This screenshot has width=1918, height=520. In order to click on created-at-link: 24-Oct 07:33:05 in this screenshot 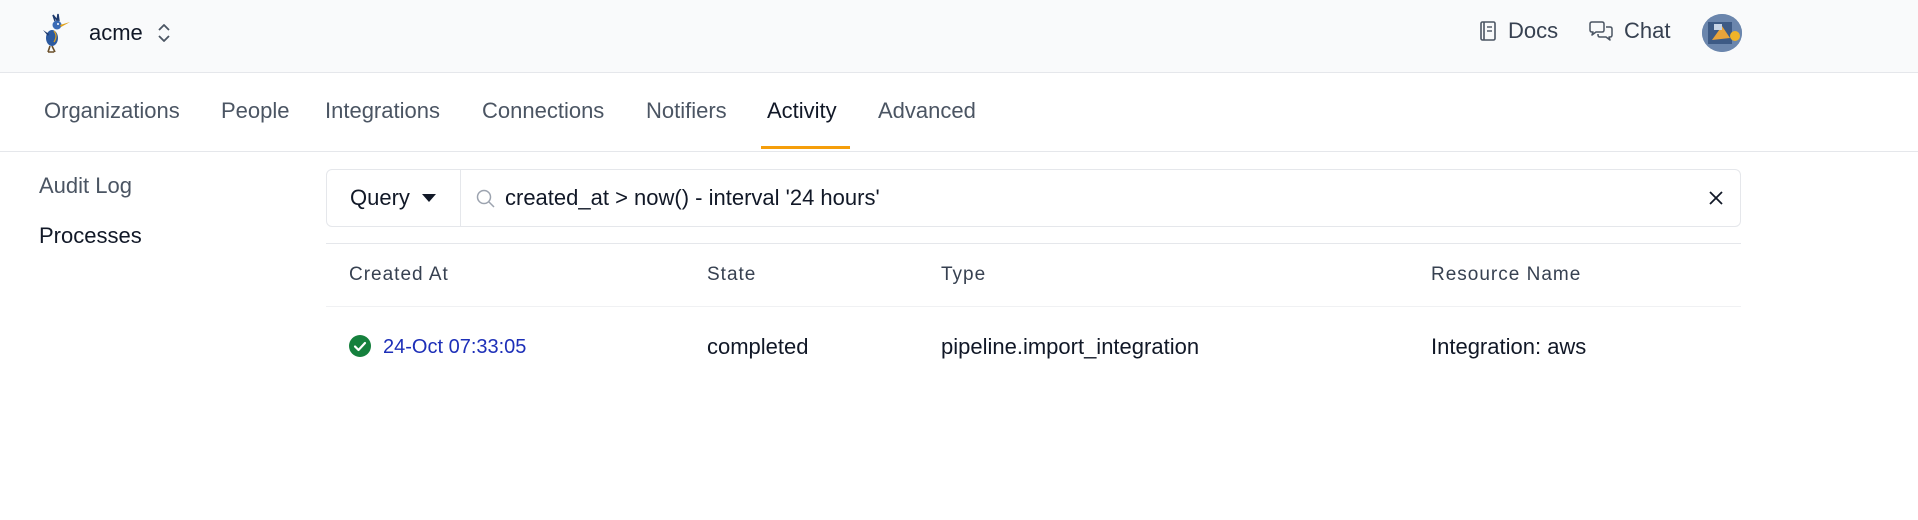, I will do `click(454, 347)`.